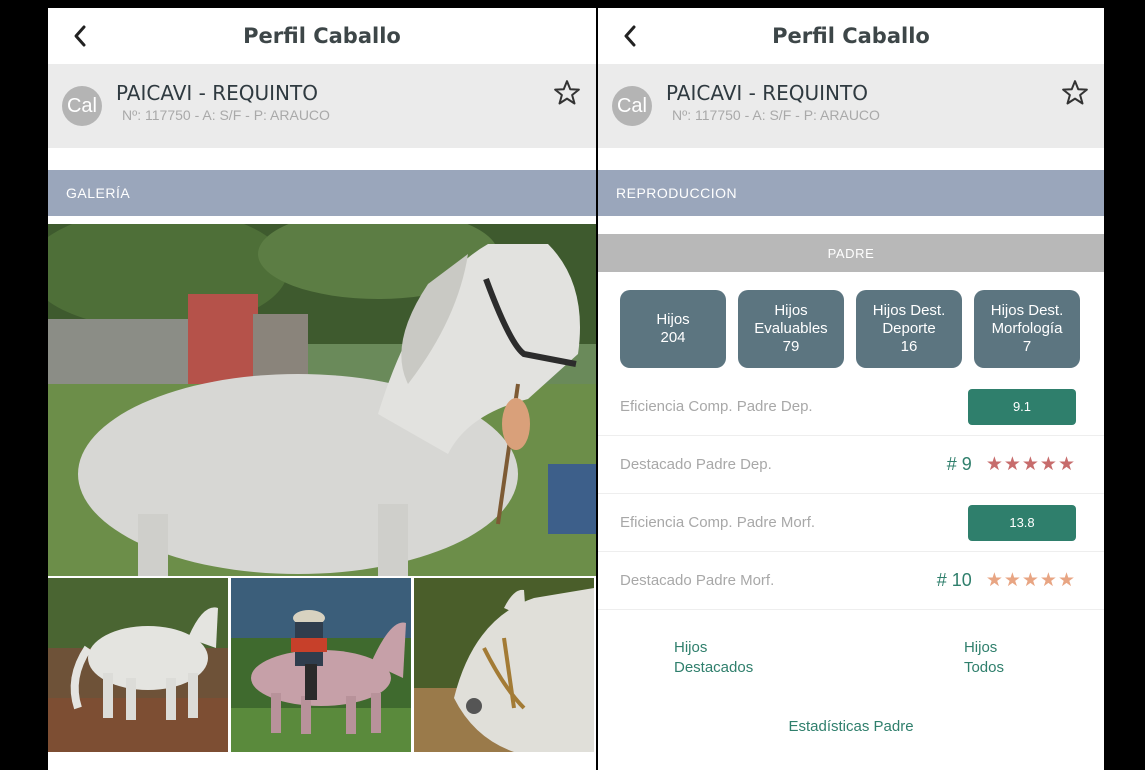 The width and height of the screenshot is (1145, 770). What do you see at coordinates (851, 726) in the screenshot?
I see `estadisticas-padre-link: Estadísticas Padre` at bounding box center [851, 726].